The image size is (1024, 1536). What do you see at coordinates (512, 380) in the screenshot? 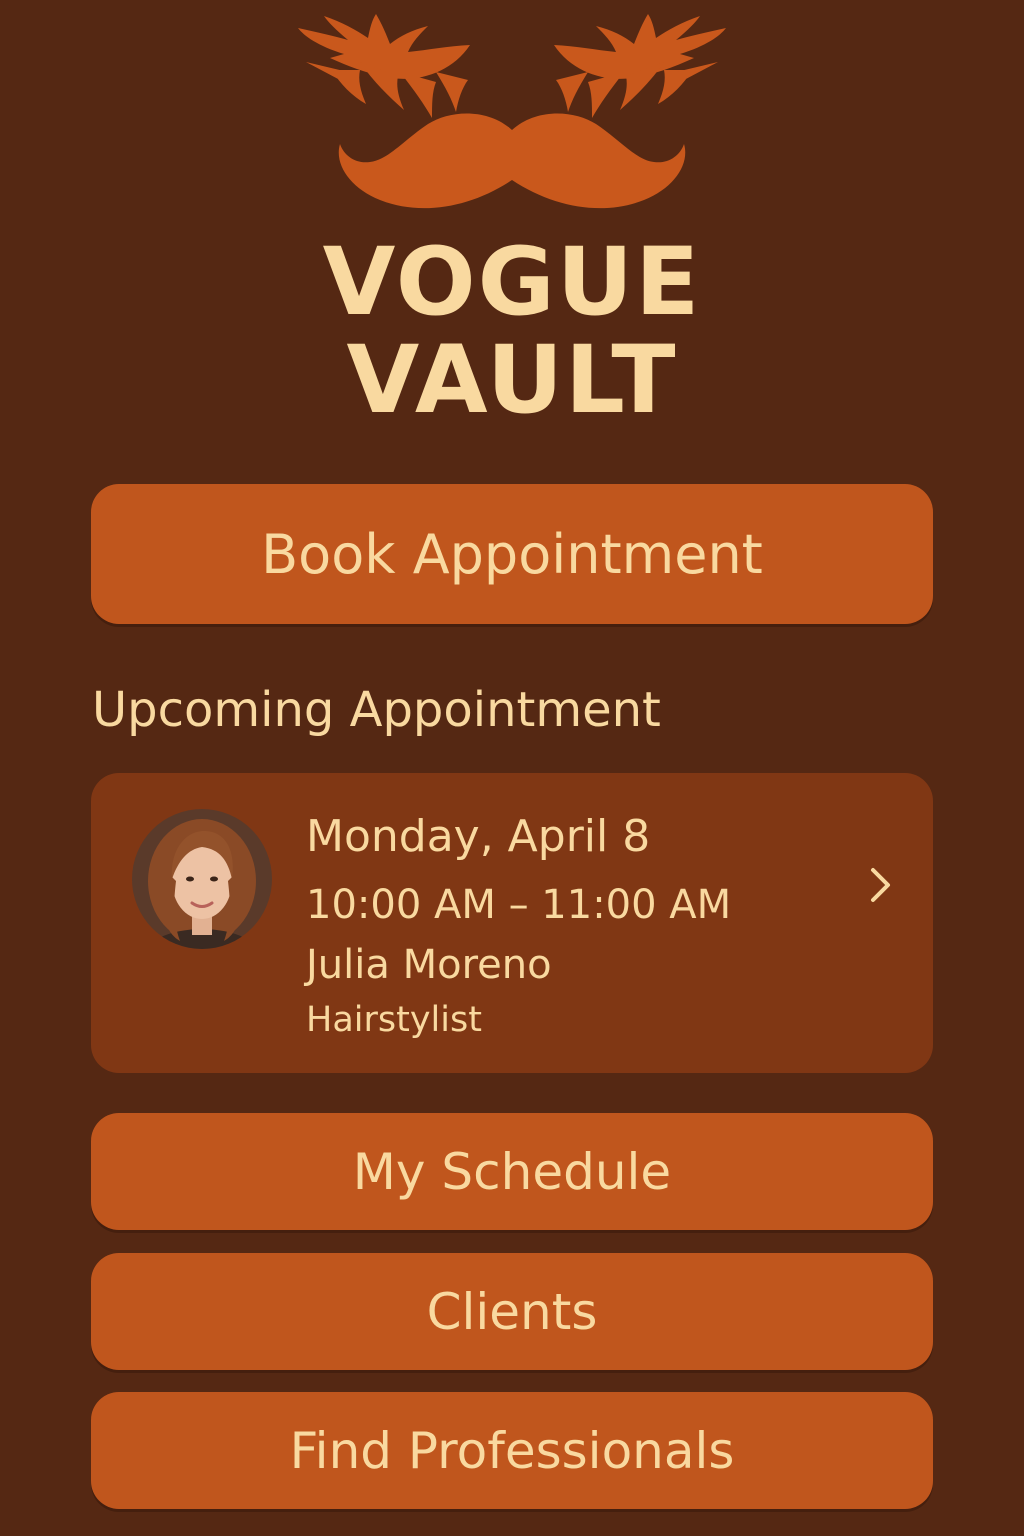
I see `brand-title-line2: VAULT` at bounding box center [512, 380].